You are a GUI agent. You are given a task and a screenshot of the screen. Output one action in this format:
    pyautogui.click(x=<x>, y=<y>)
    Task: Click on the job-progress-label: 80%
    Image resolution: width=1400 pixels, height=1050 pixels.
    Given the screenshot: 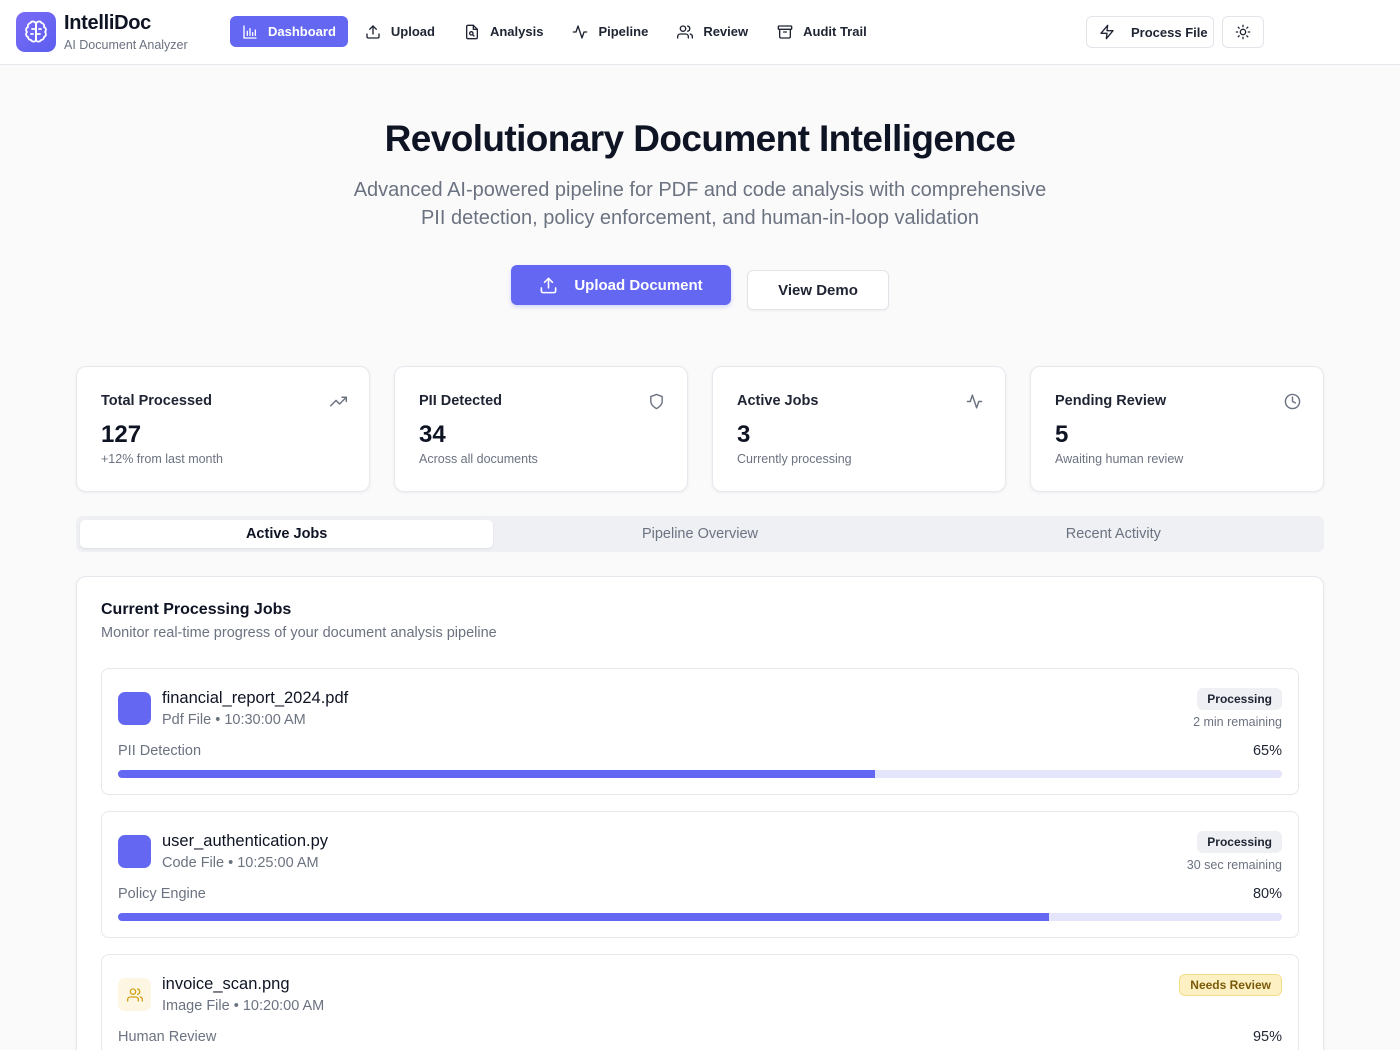 What is the action you would take?
    pyautogui.click(x=1267, y=894)
    